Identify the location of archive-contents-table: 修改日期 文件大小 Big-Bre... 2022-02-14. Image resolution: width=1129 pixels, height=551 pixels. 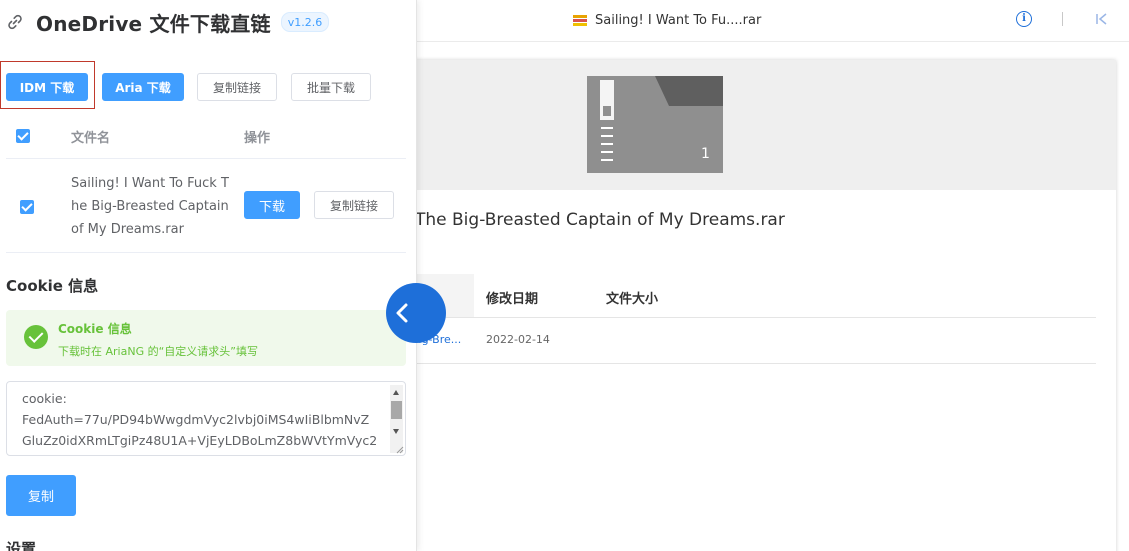
(750, 319).